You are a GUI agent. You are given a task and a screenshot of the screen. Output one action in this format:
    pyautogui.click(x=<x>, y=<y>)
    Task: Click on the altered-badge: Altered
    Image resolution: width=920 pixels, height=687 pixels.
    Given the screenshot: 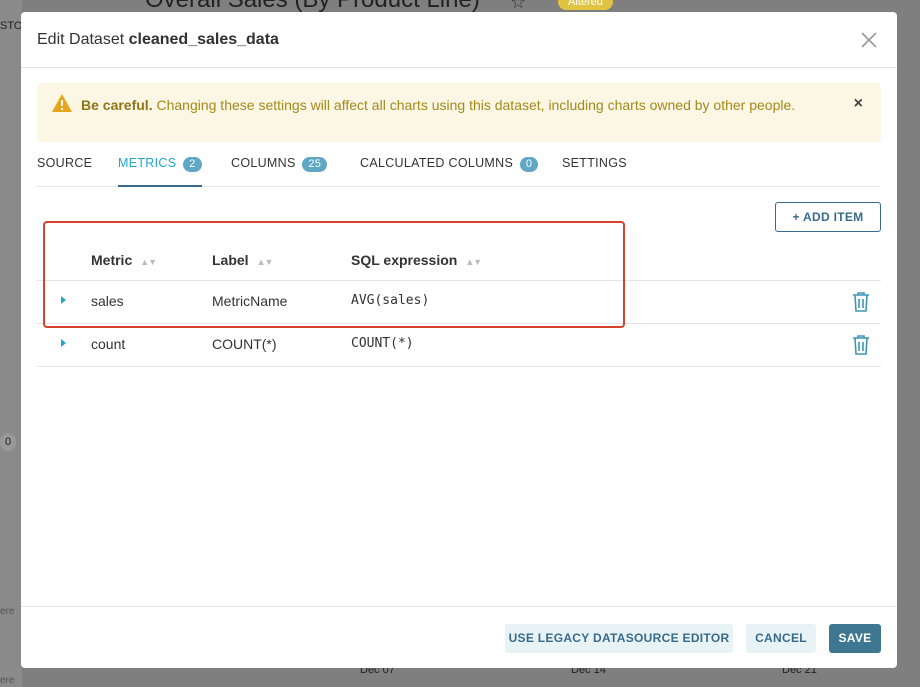 What is the action you would take?
    pyautogui.click(x=585, y=5)
    